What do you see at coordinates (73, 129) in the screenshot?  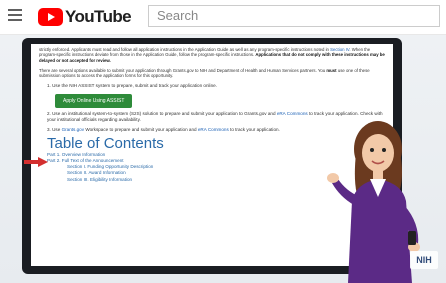 I see `grants-gov-link: Grants.gov` at bounding box center [73, 129].